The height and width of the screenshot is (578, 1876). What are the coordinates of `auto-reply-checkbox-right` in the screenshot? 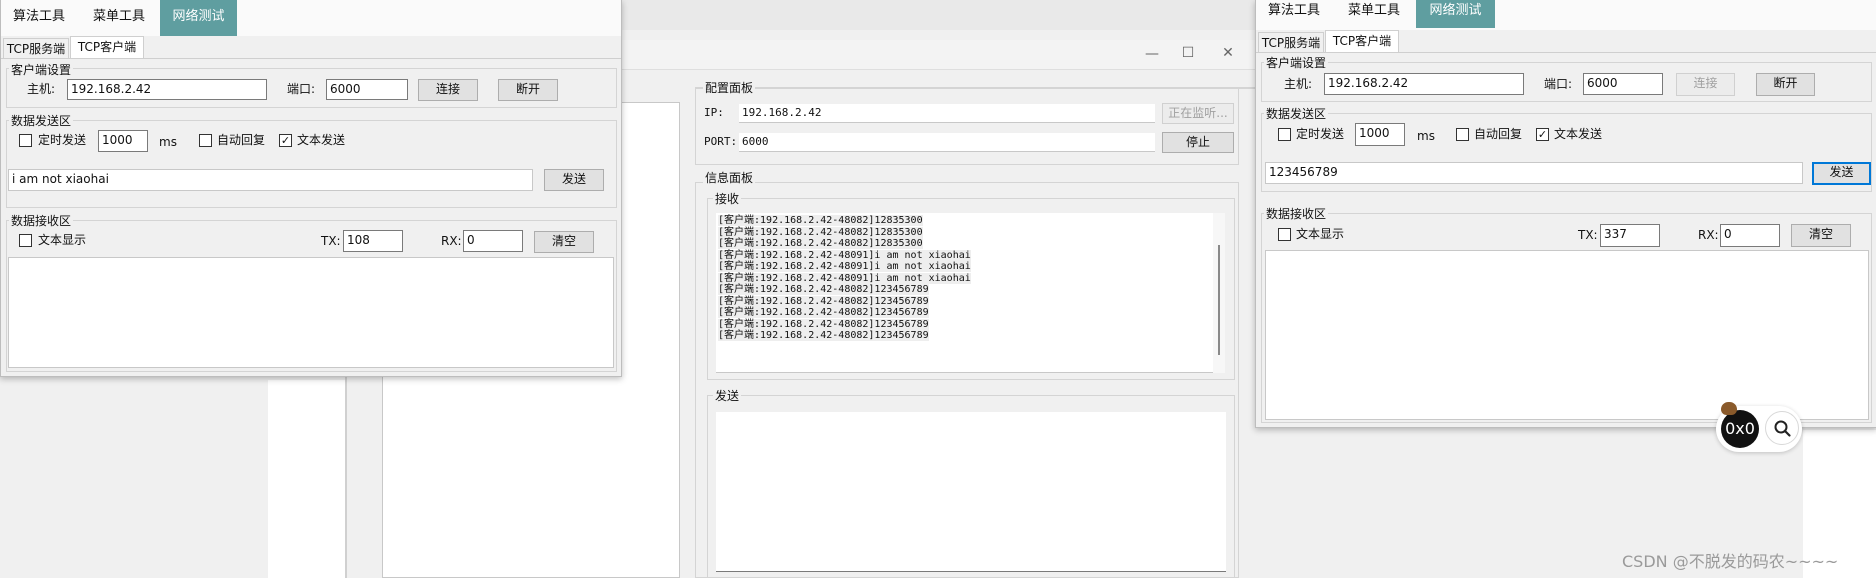 It's located at (1462, 134).